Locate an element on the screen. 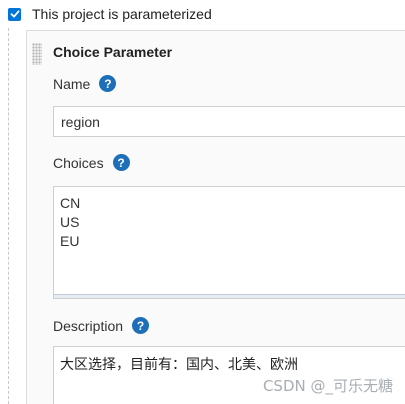 The image size is (405, 404). choices-label: Choices is located at coordinates (78, 162).